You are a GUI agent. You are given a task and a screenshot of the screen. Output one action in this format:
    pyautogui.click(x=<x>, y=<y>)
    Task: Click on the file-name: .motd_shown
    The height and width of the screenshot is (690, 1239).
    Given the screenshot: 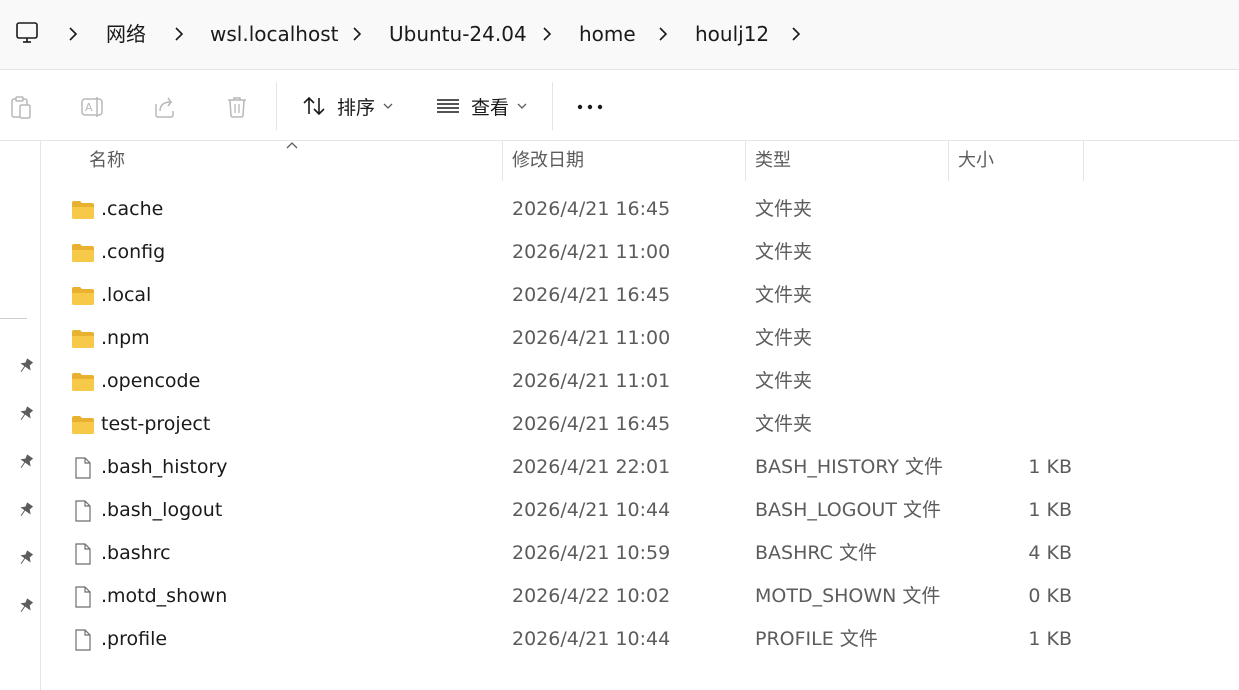 What is the action you would take?
    pyautogui.click(x=164, y=596)
    